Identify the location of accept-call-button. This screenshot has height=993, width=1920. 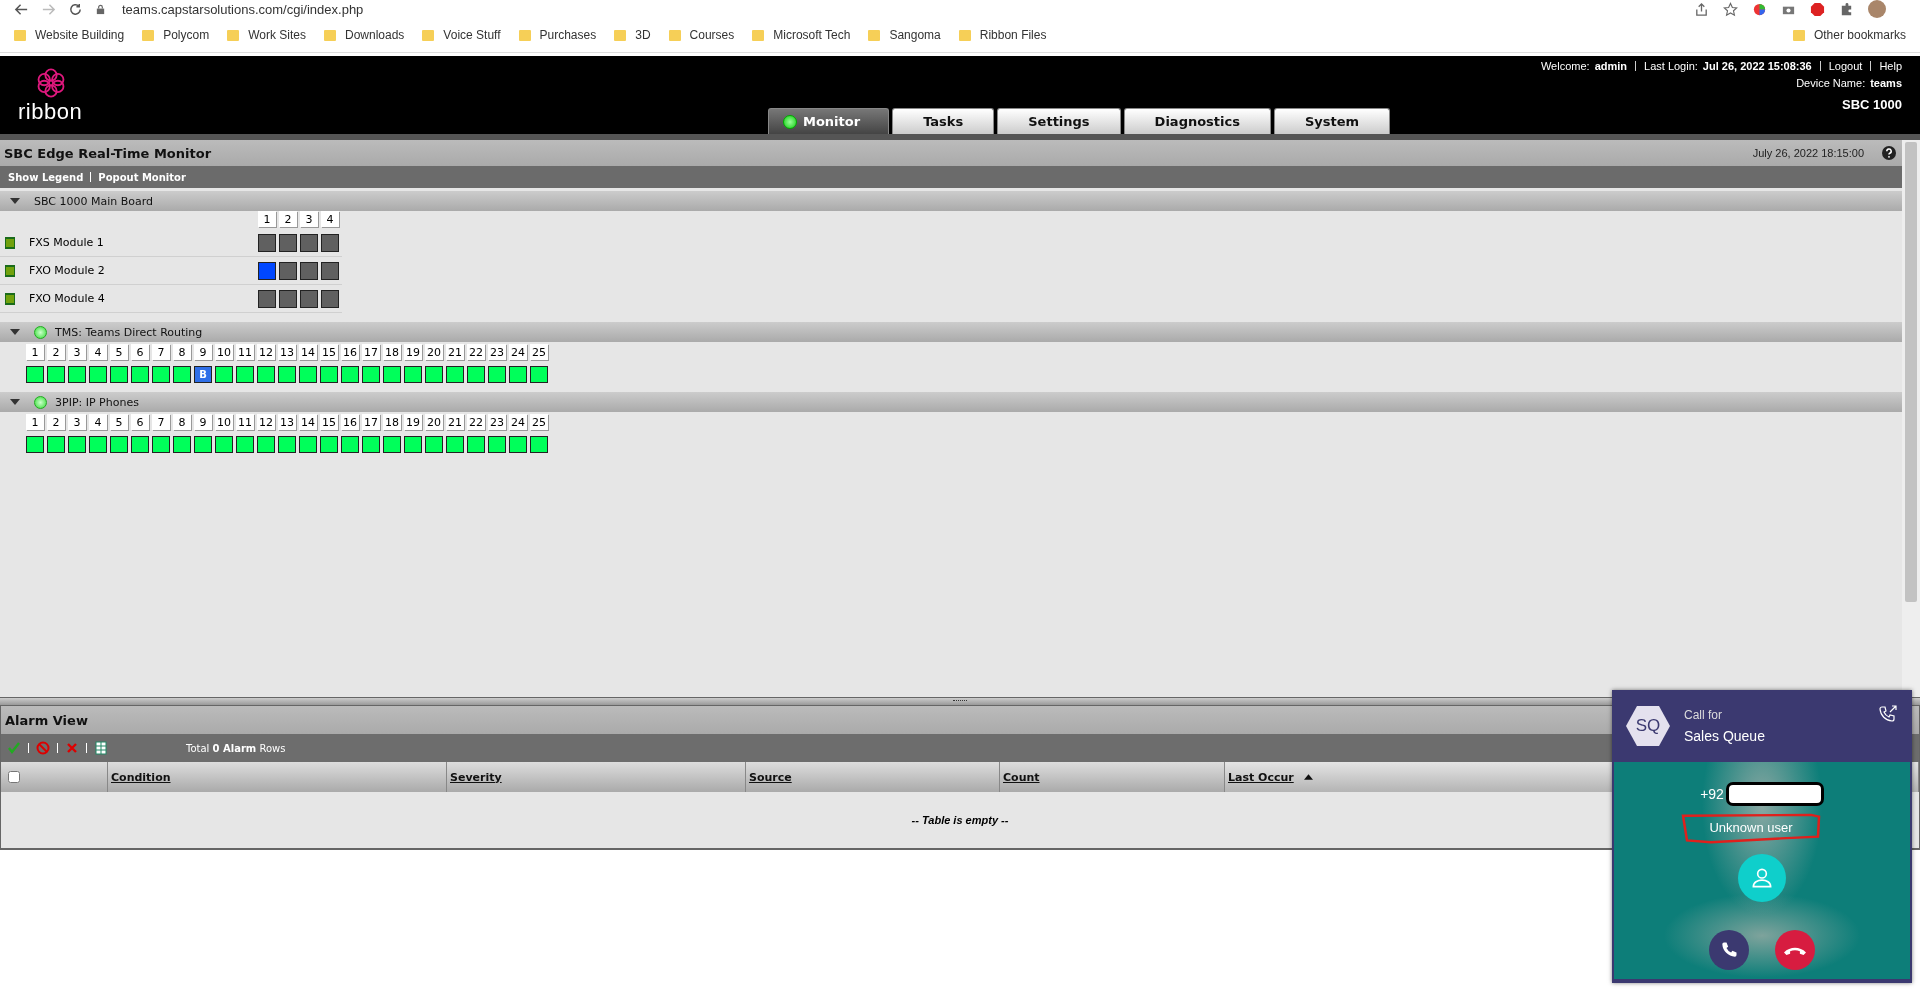
(1729, 950).